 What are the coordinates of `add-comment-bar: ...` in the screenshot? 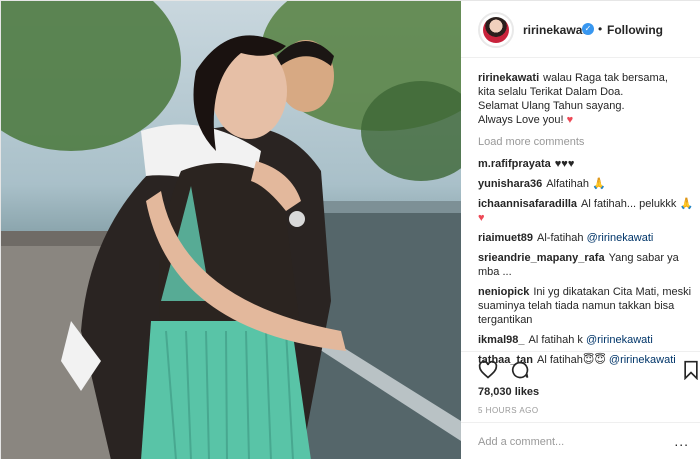 It's located at (580, 440).